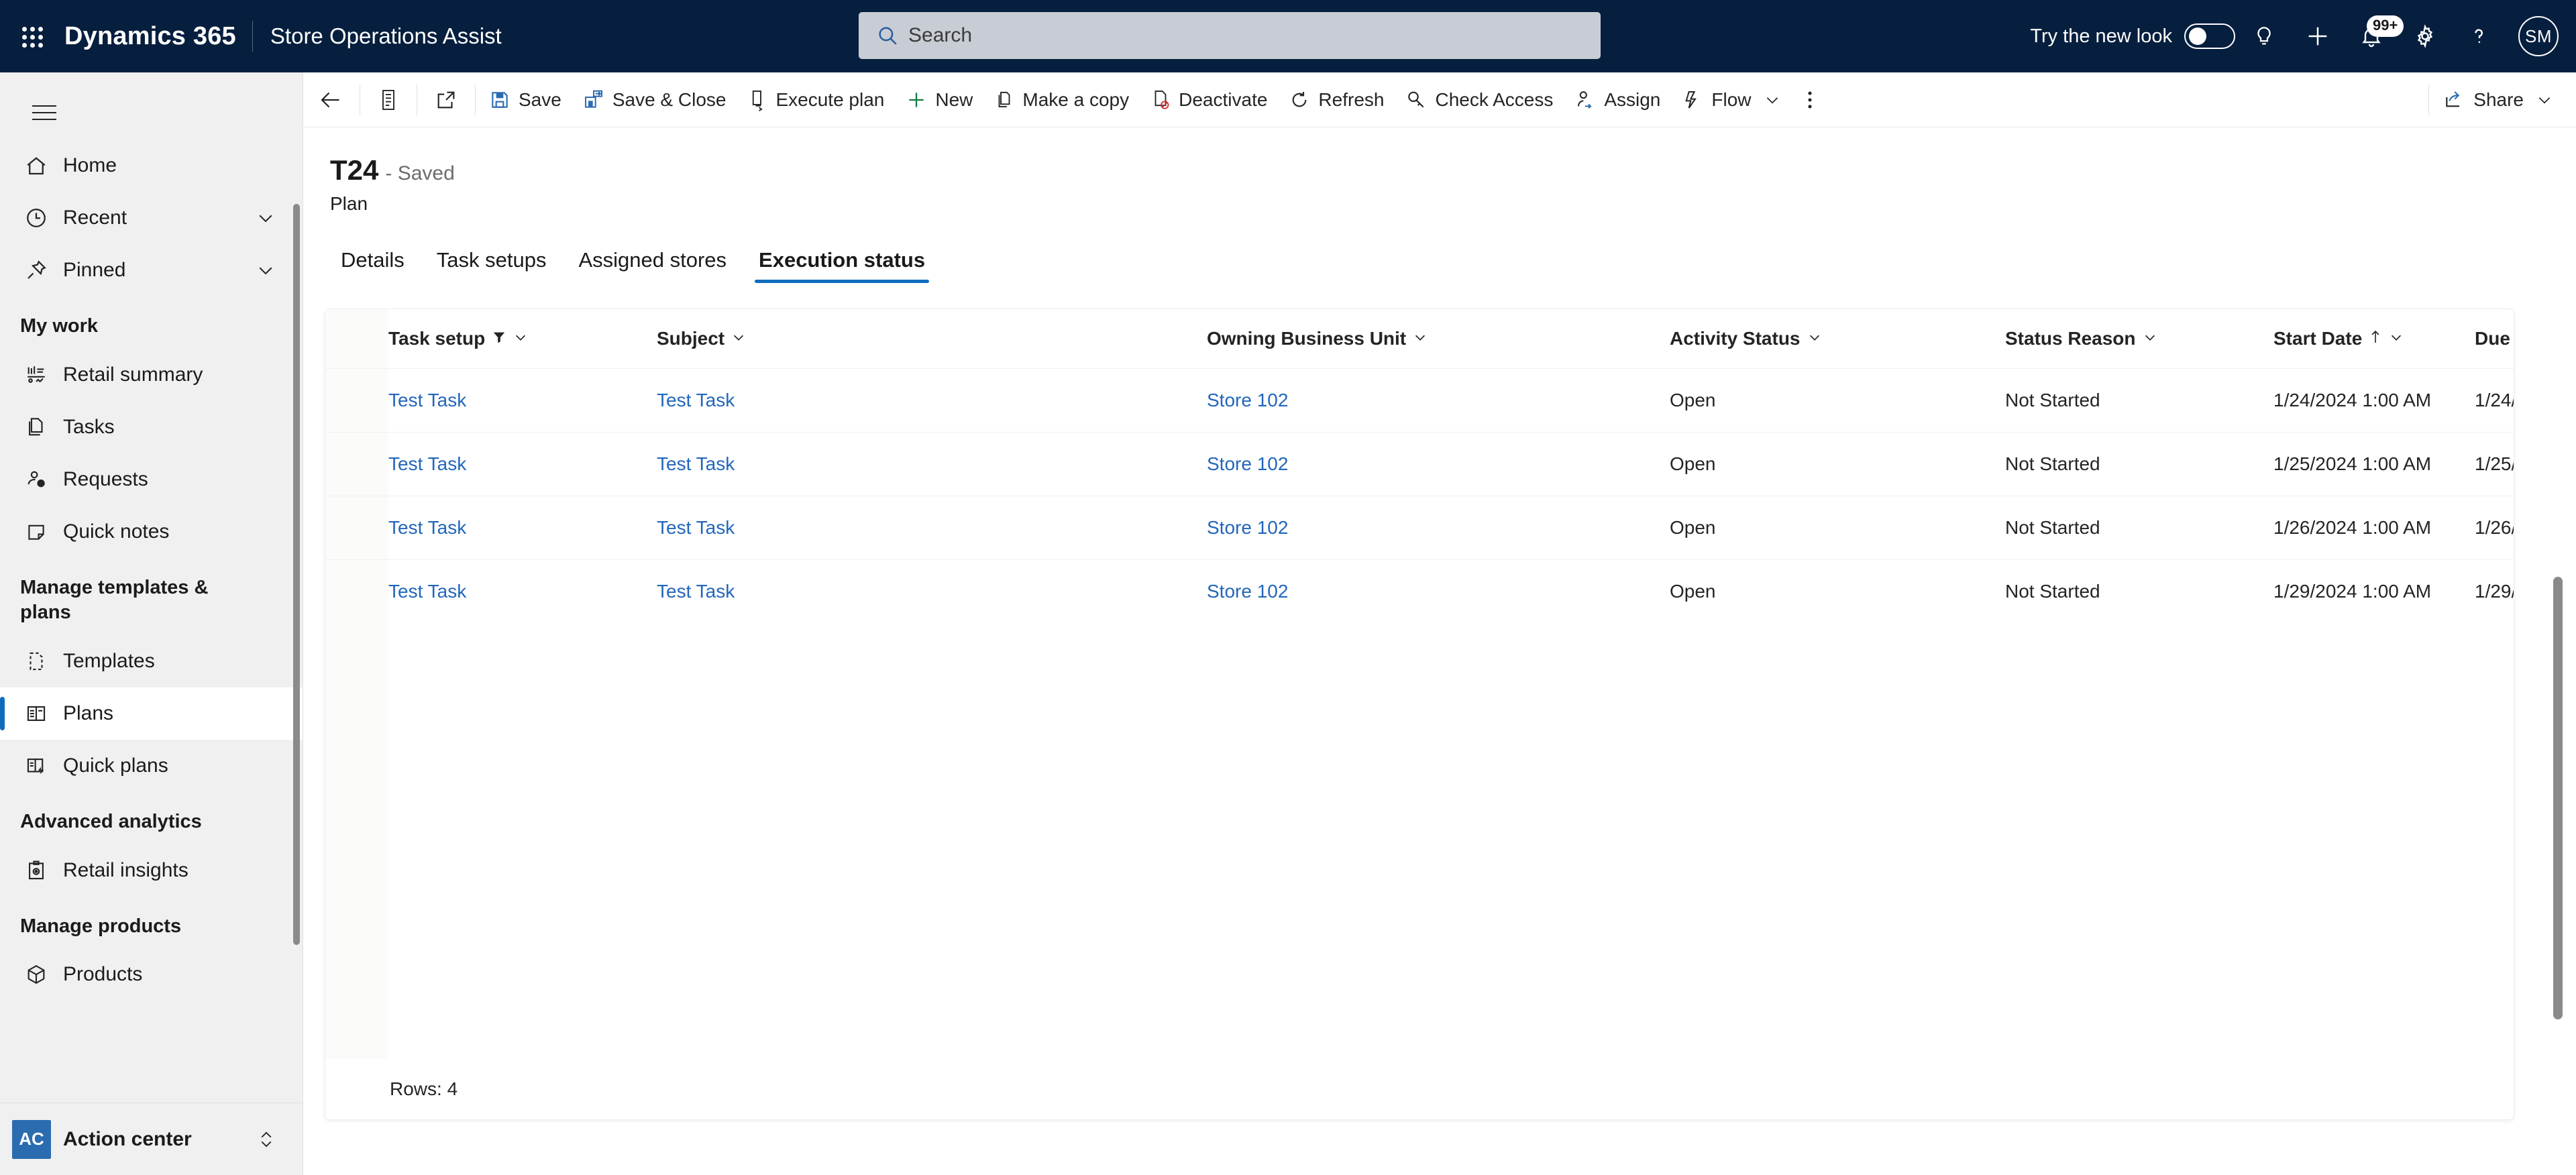 The width and height of the screenshot is (2576, 1175). I want to click on sidebar-item-pinned: Pinned, so click(151, 270).